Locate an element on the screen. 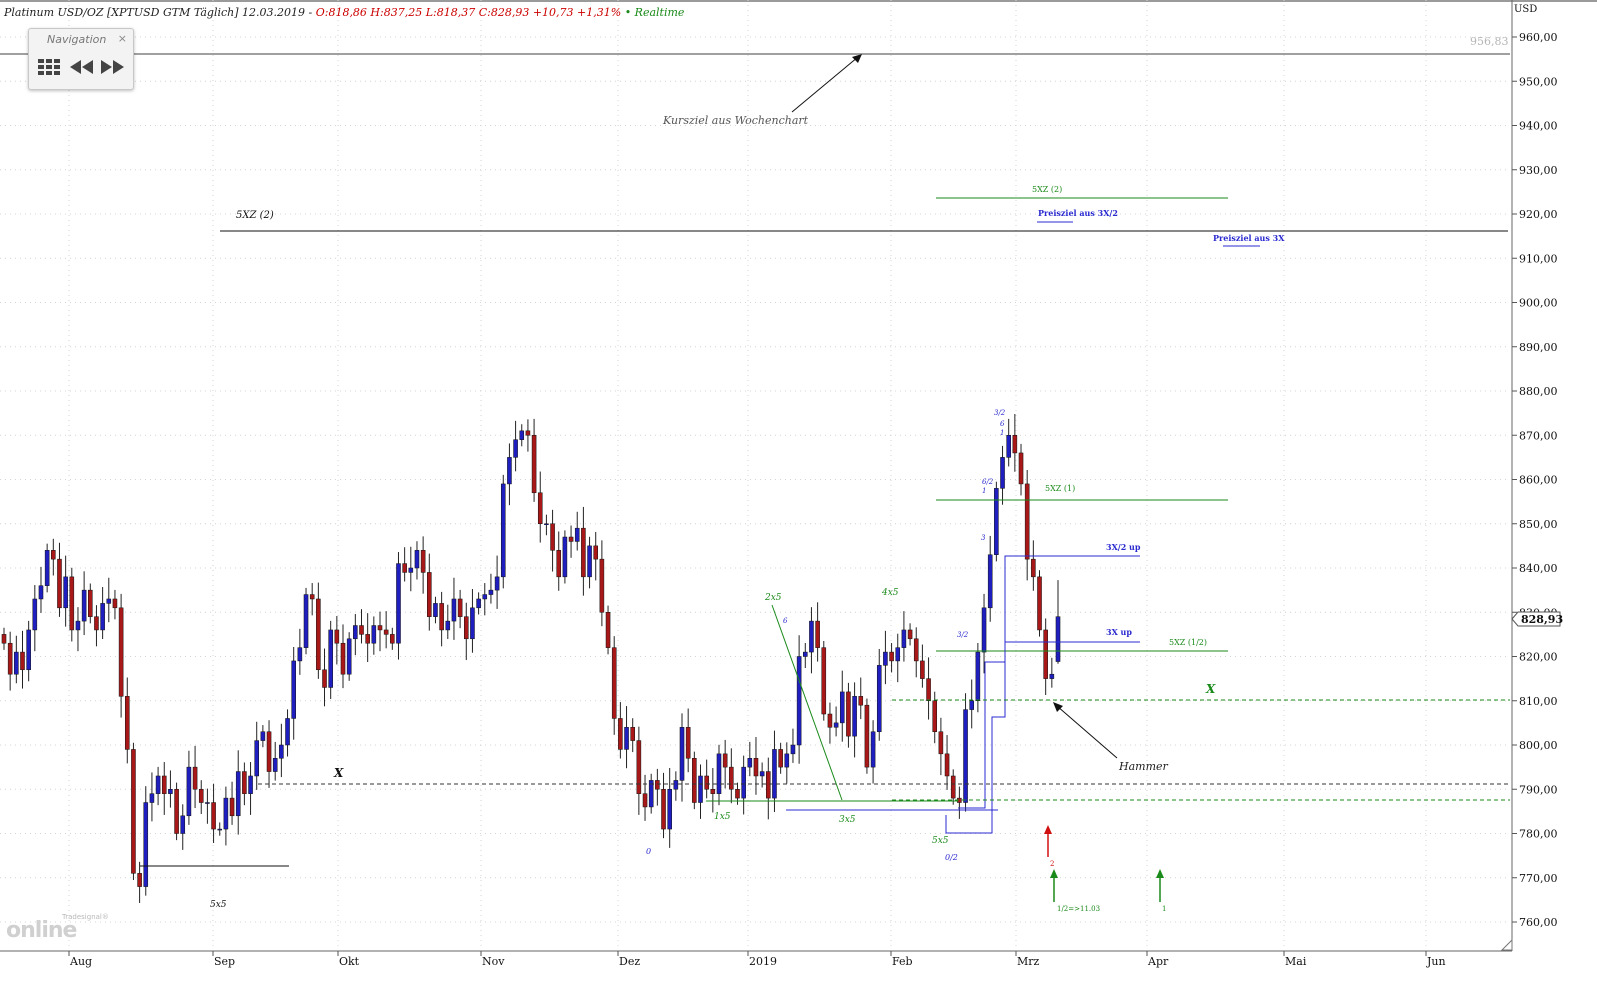 This screenshot has width=1597, height=991. y-tick-label: 760,00 is located at coordinates (1538, 922).